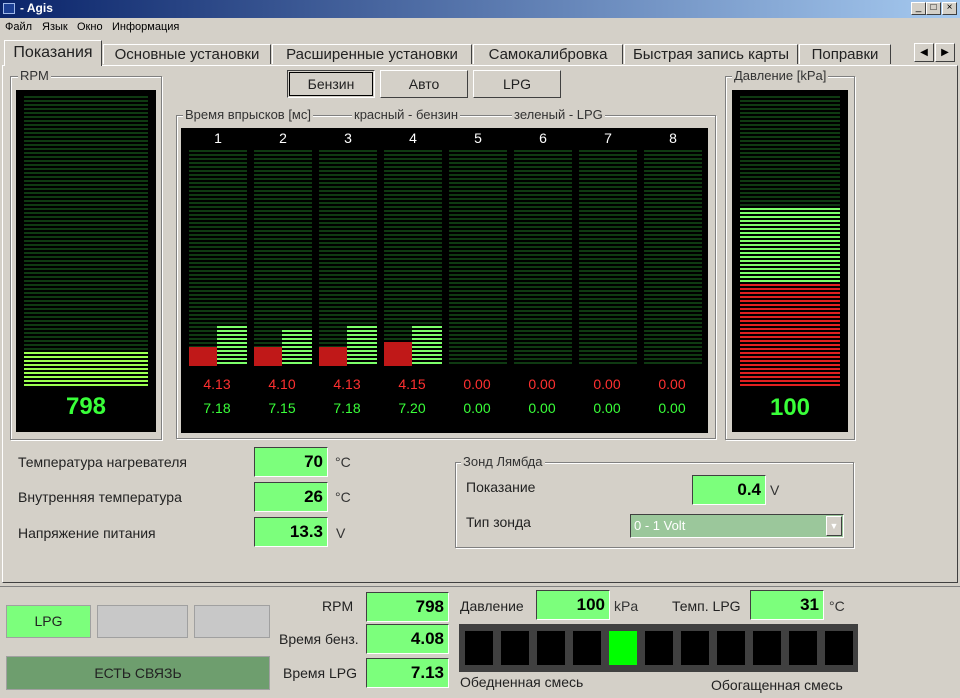  I want to click on petrol-injection-bar, so click(203, 356).